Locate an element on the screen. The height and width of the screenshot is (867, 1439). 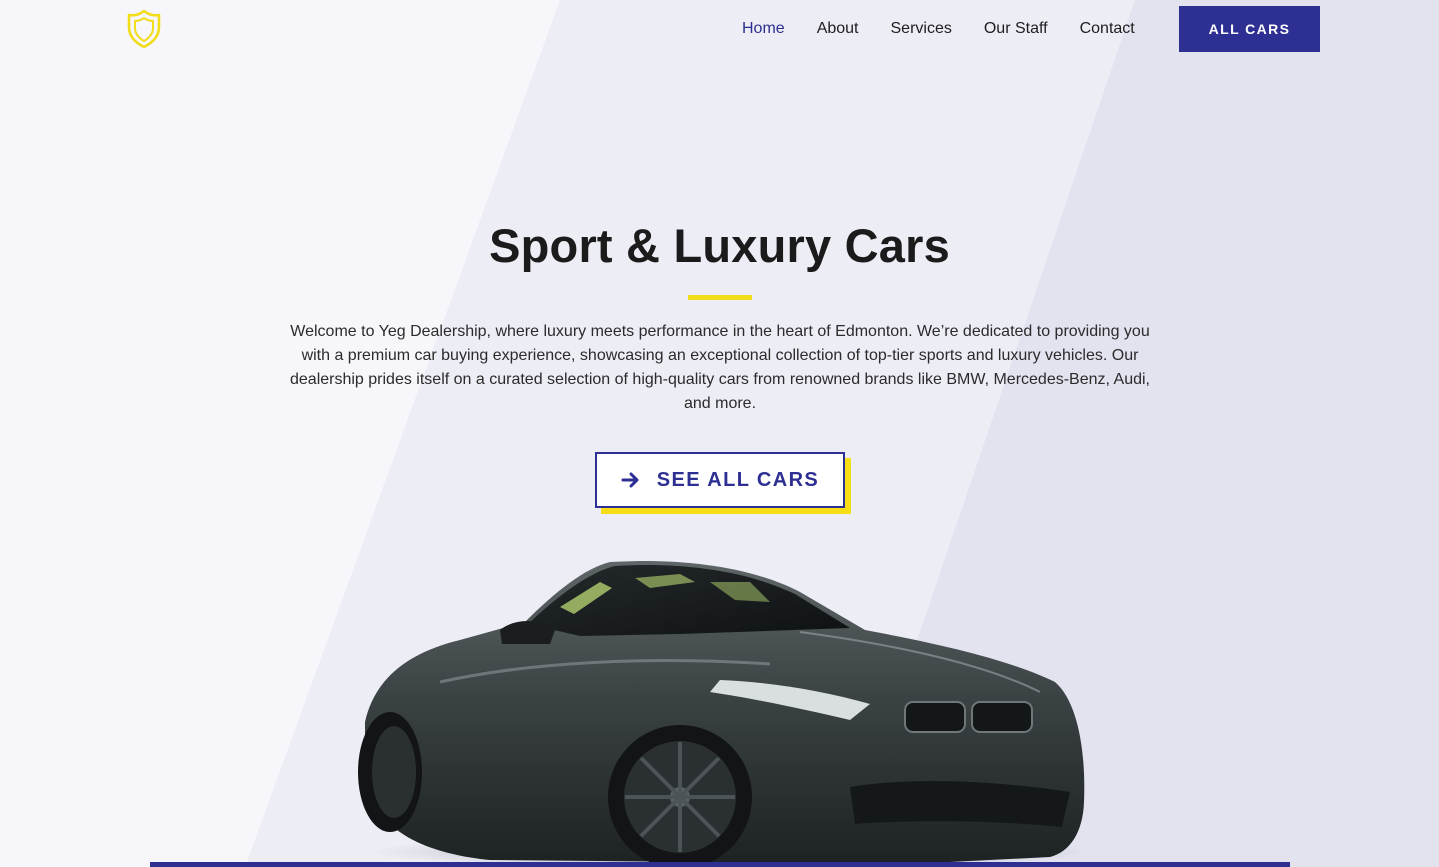
nav-home: Home is located at coordinates (763, 29).